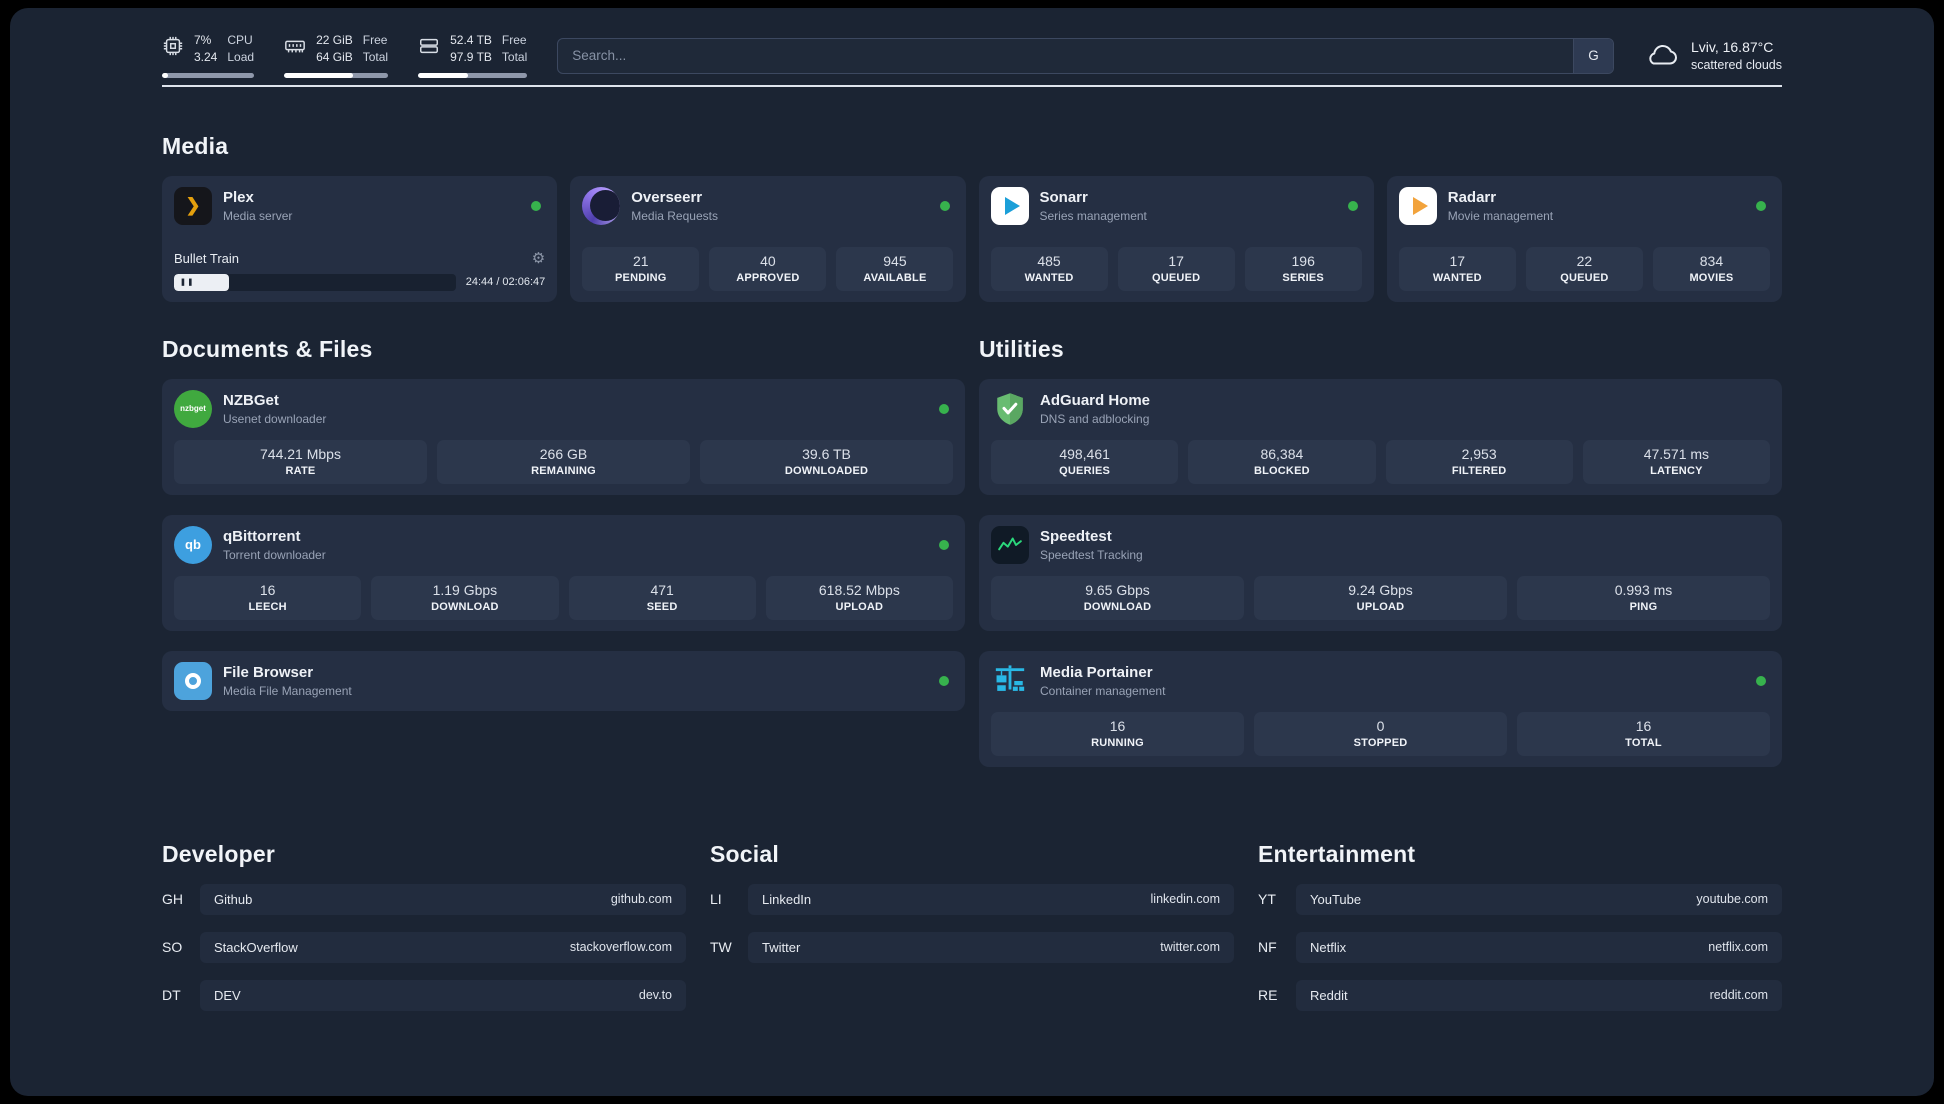  I want to click on bookmark-bar: LinkedIn linkedin.com, so click(991, 899).